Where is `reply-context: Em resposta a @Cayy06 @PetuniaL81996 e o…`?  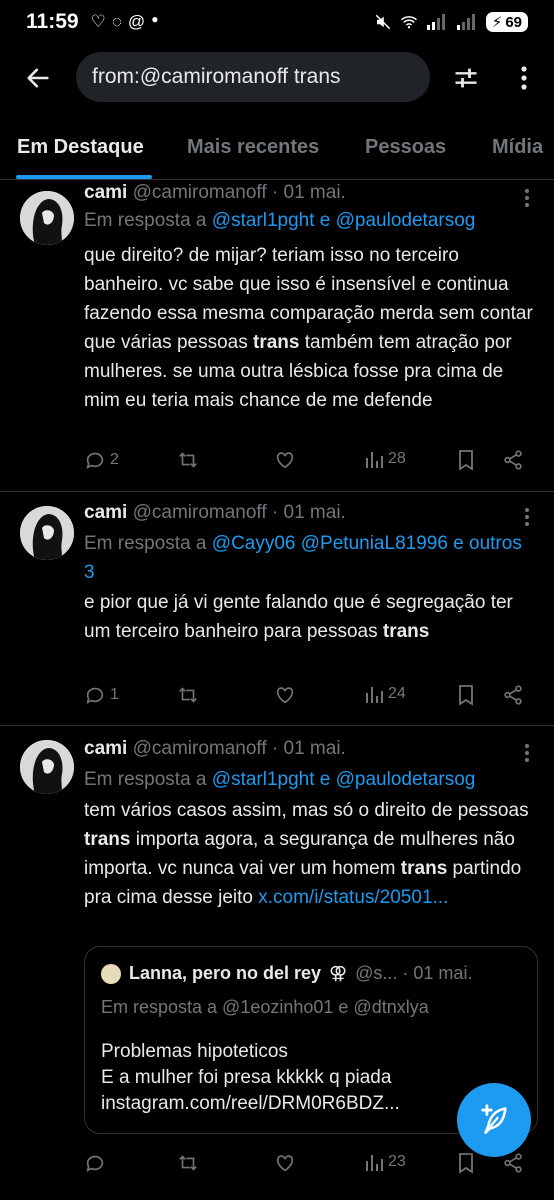 reply-context: Em resposta a @Cayy06 @PetuniaL81996 e o… is located at coordinates (309, 558).